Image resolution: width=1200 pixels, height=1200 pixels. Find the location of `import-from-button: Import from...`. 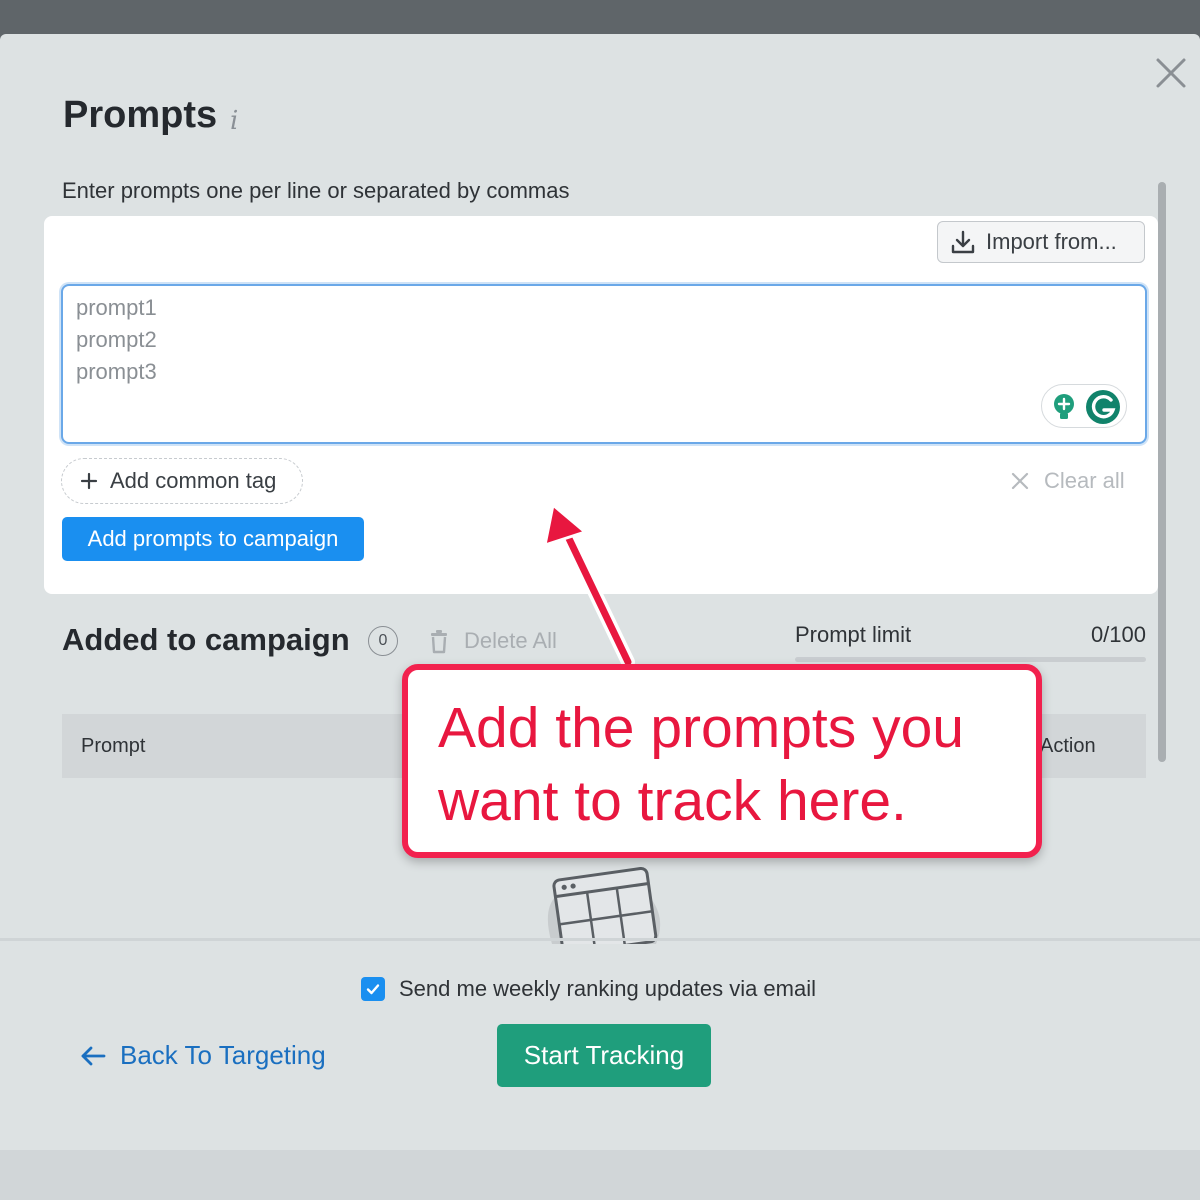

import-from-button: Import from... is located at coordinates (1041, 242).